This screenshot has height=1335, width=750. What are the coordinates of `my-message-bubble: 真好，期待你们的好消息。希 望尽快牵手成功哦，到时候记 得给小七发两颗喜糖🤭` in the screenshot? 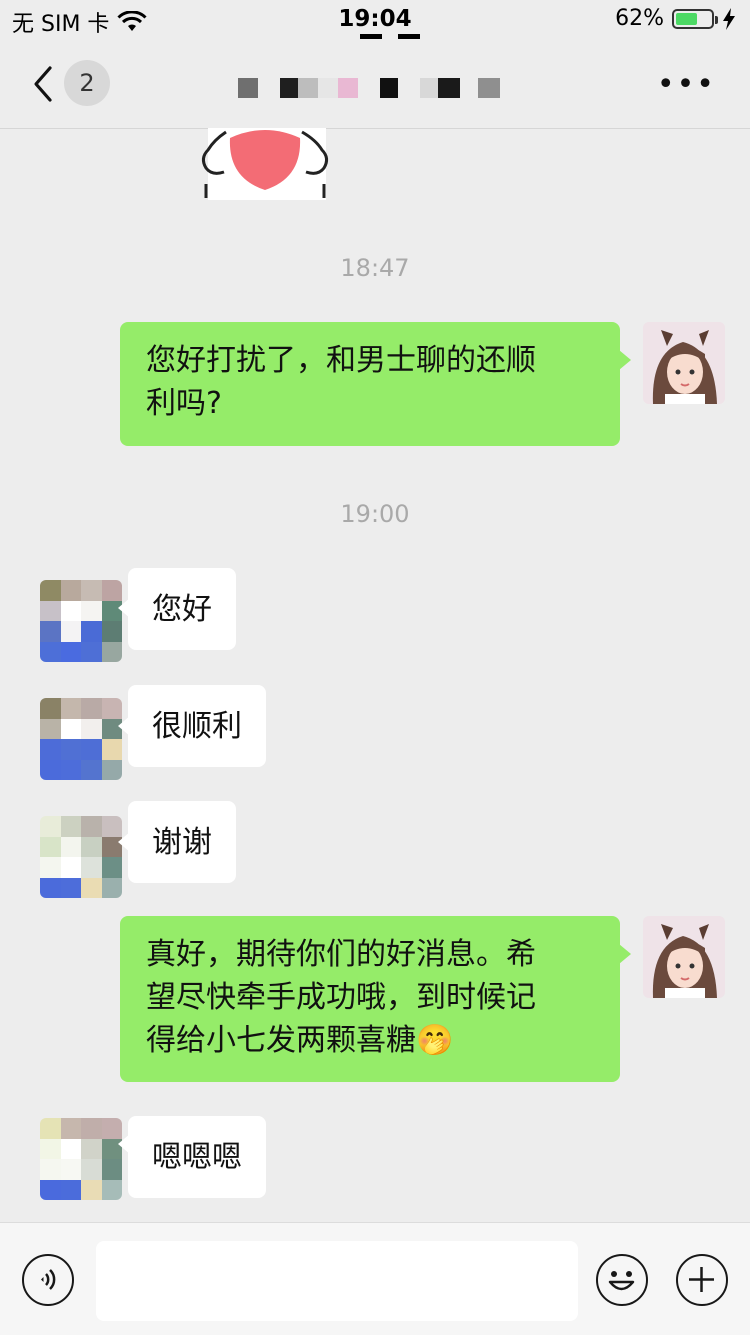 It's located at (370, 999).